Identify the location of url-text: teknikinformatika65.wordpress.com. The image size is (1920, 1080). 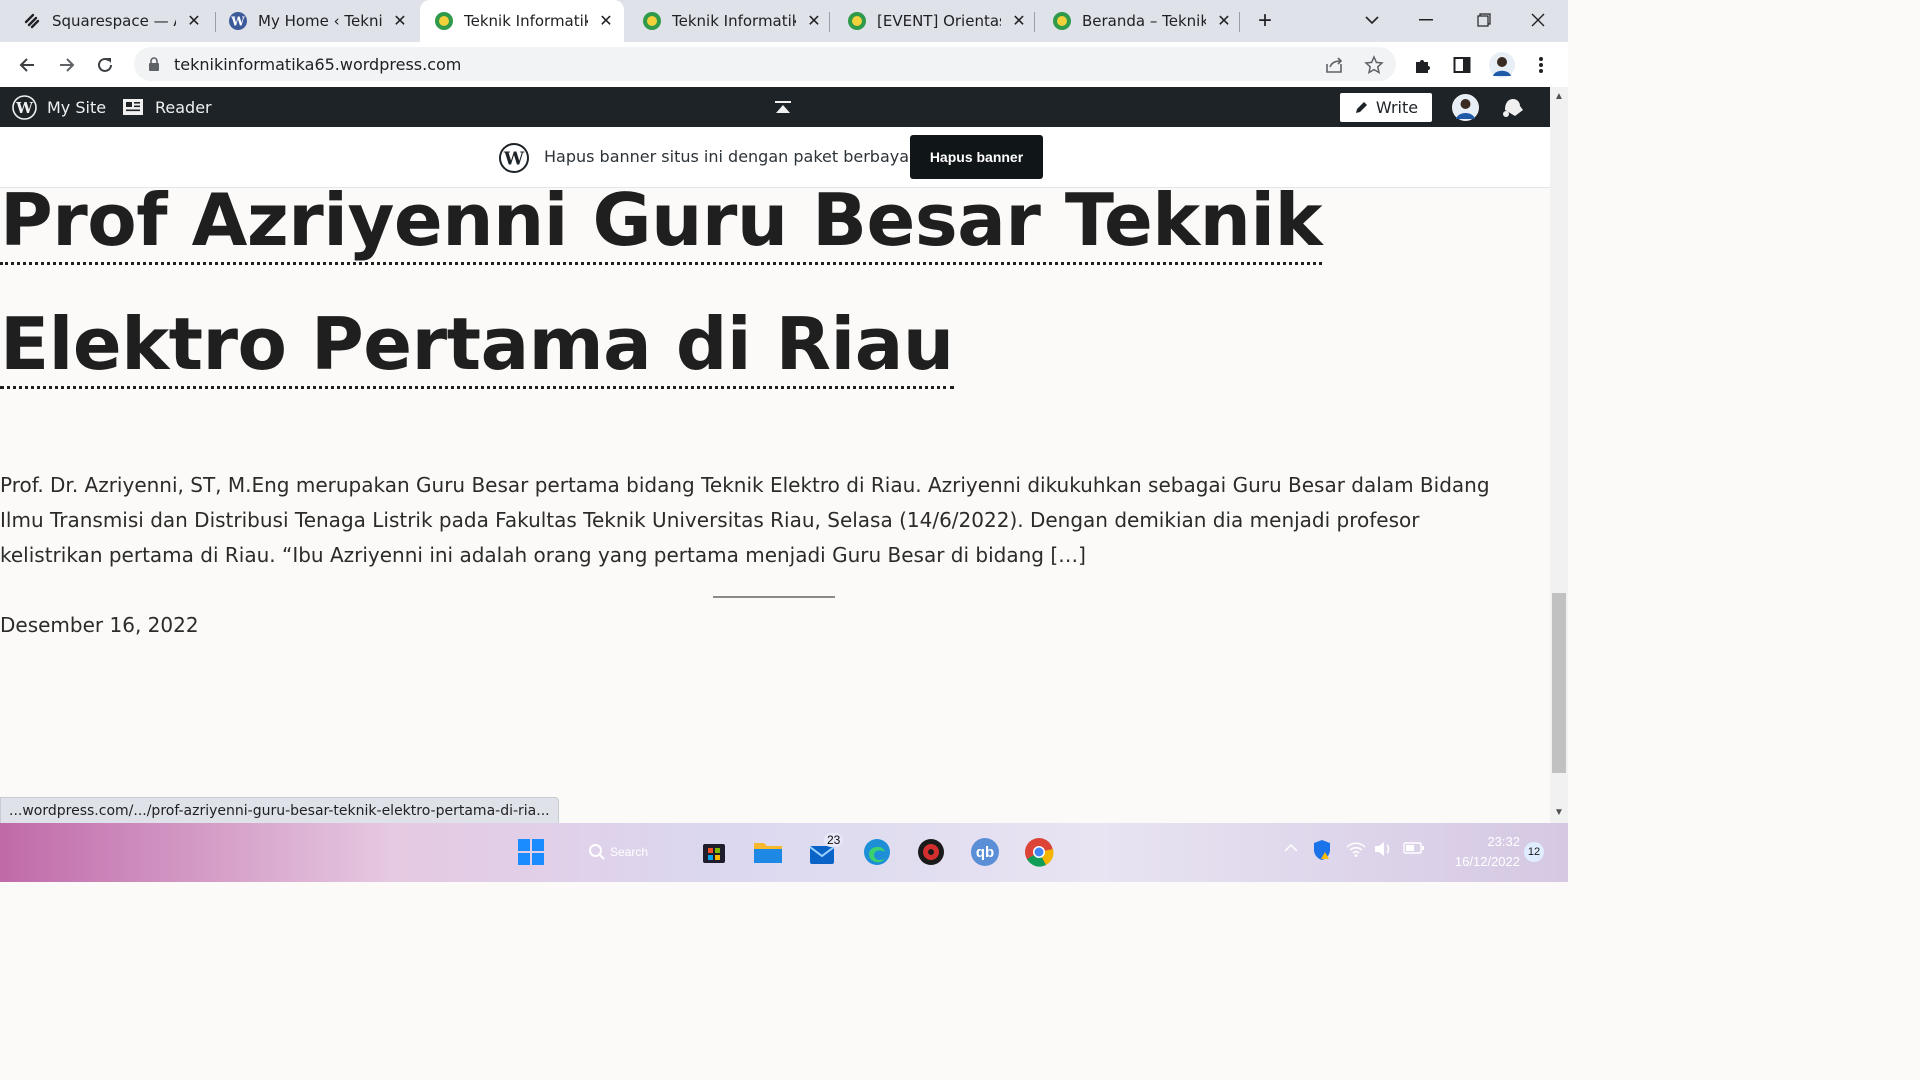
(317, 64).